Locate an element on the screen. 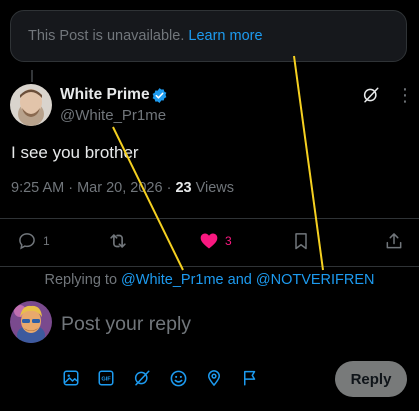  location-icon is located at coordinates (214, 378).